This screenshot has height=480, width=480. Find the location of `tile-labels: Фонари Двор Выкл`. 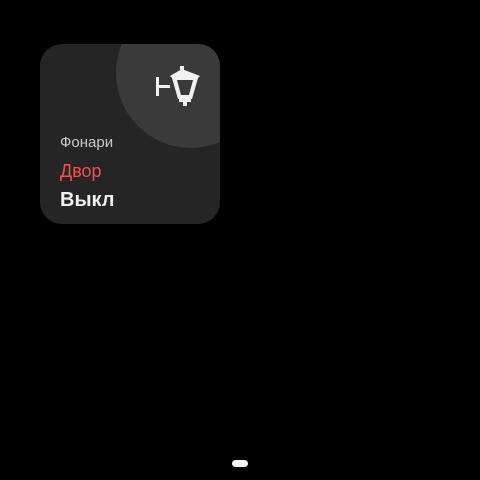

tile-labels: Фонари Двор Выкл is located at coordinates (135, 173).